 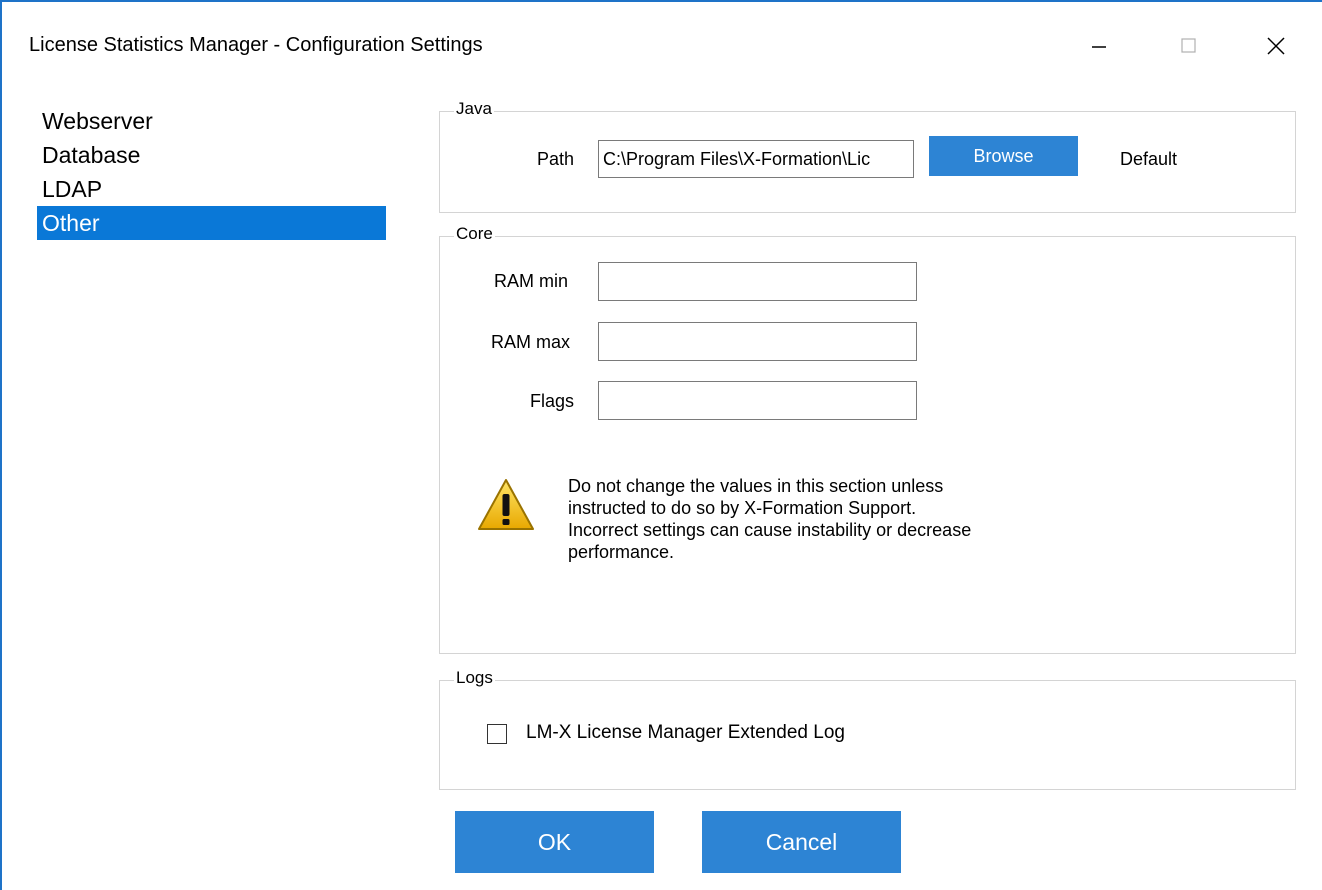 I want to click on nav-item-webserver: Webserver, so click(x=211, y=121).